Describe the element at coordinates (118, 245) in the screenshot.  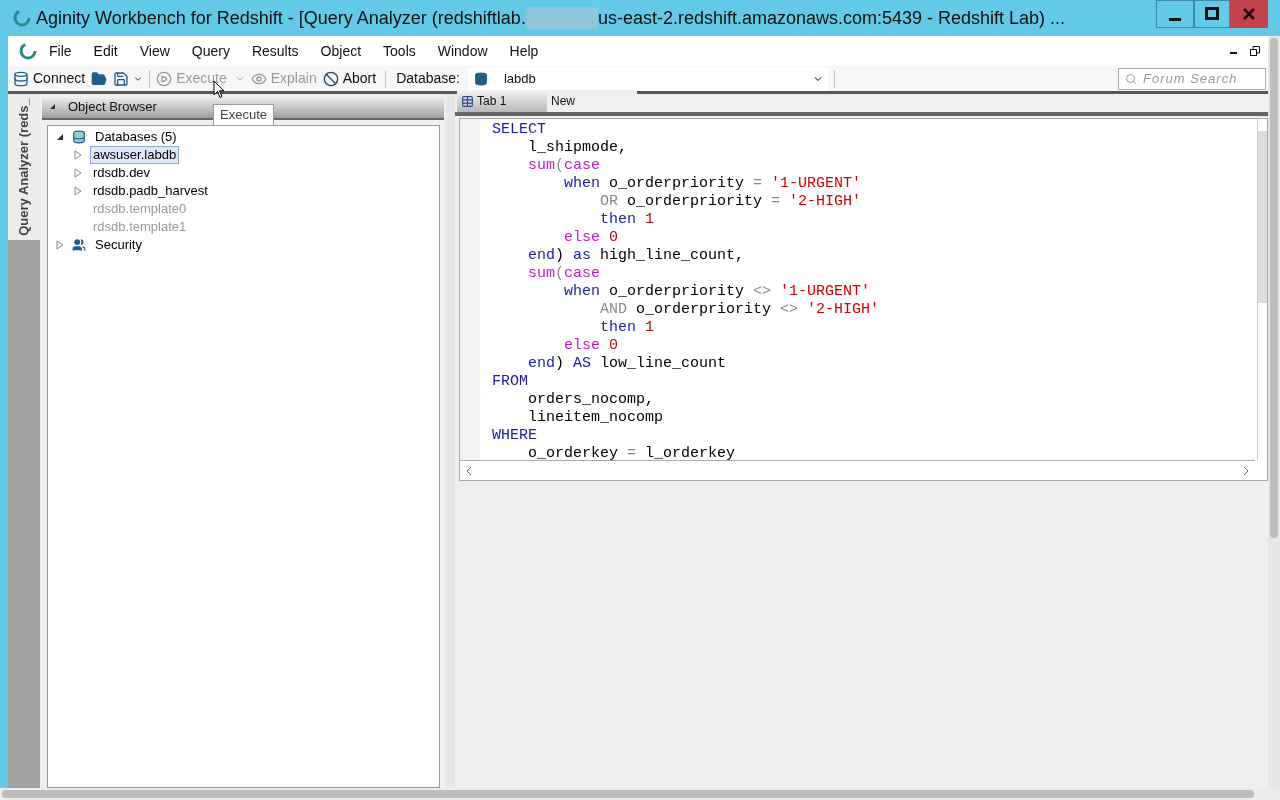
I see `tree-item: Security` at that location.